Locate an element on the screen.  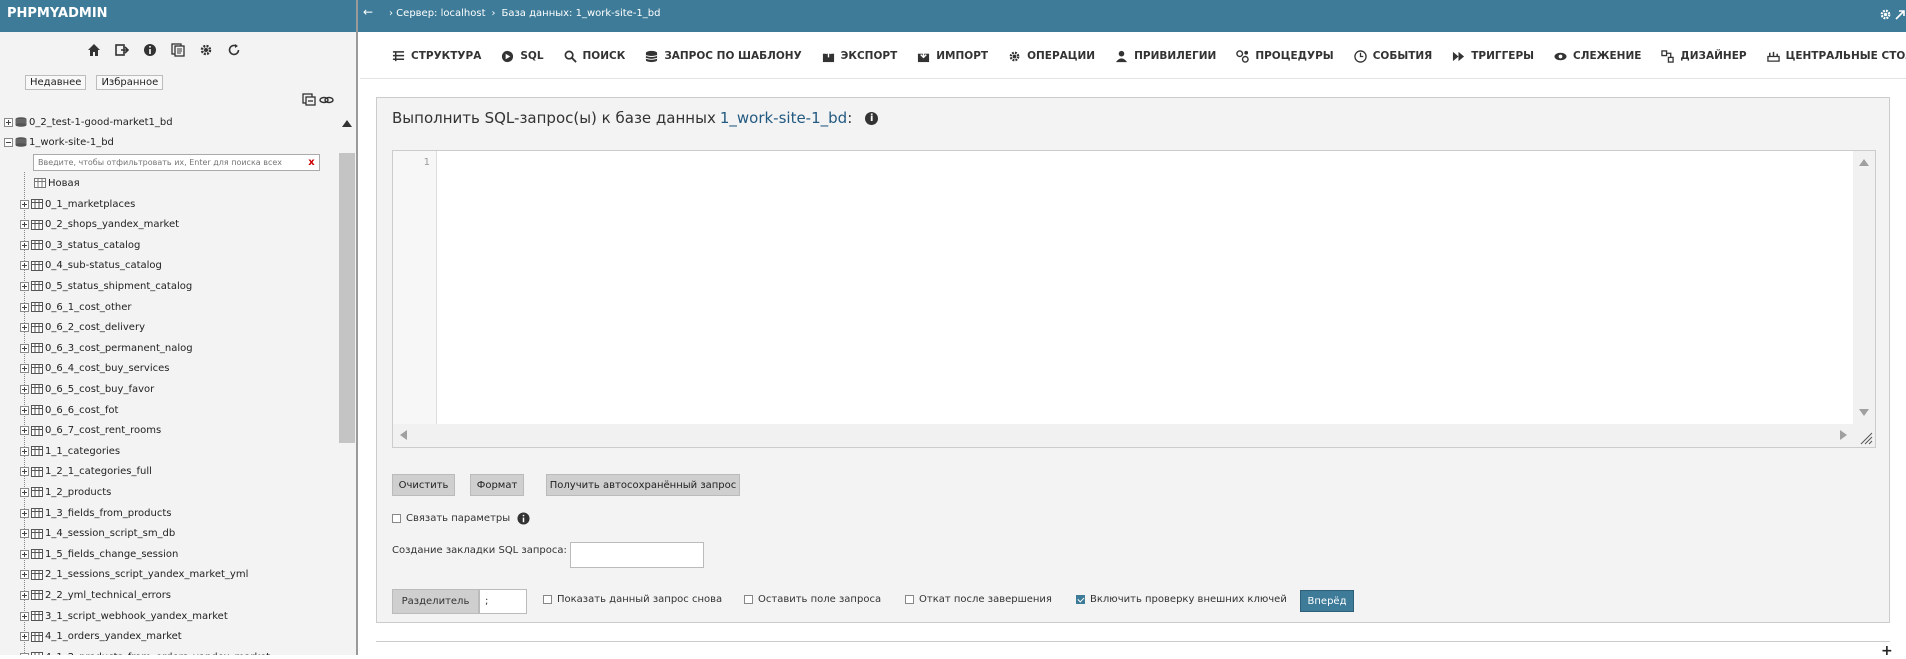
go-button: Вперёд is located at coordinates (1327, 601).